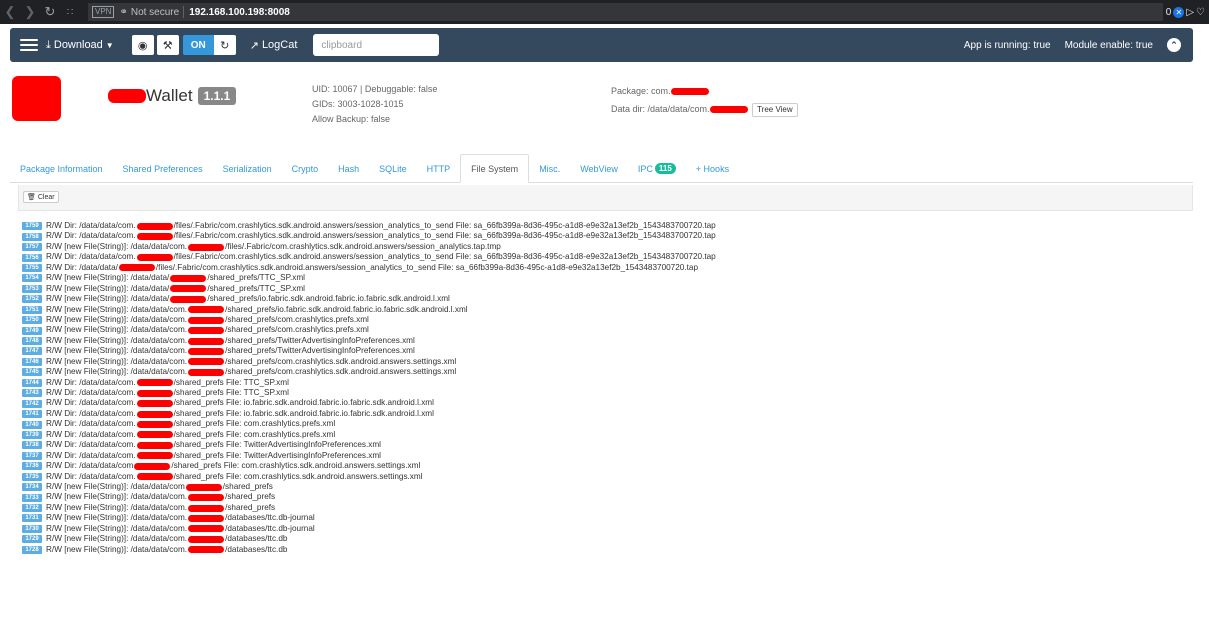  Describe the element at coordinates (29, 45) in the screenshot. I see `menu-icon` at that location.